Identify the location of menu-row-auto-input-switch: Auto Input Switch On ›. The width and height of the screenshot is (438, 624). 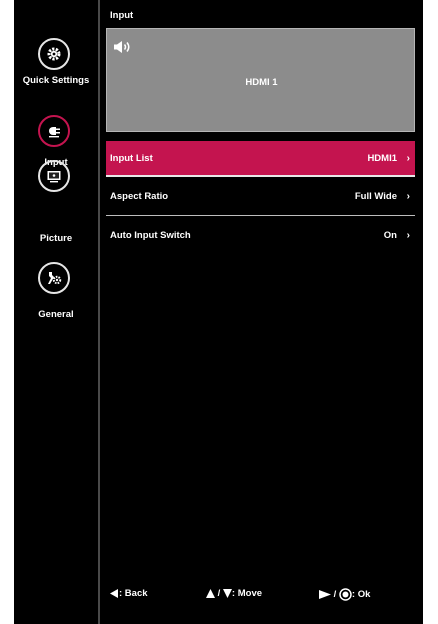
(260, 236).